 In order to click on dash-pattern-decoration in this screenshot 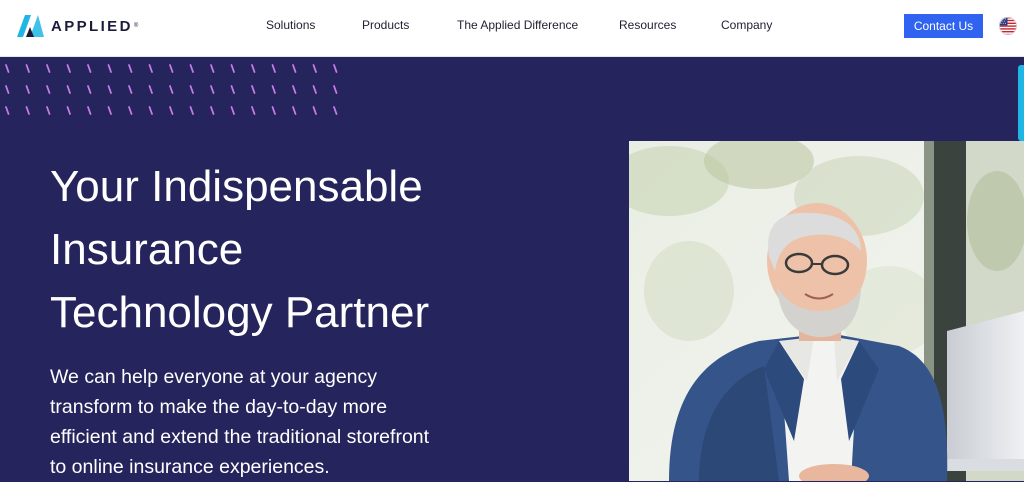, I will do `click(171, 89)`.